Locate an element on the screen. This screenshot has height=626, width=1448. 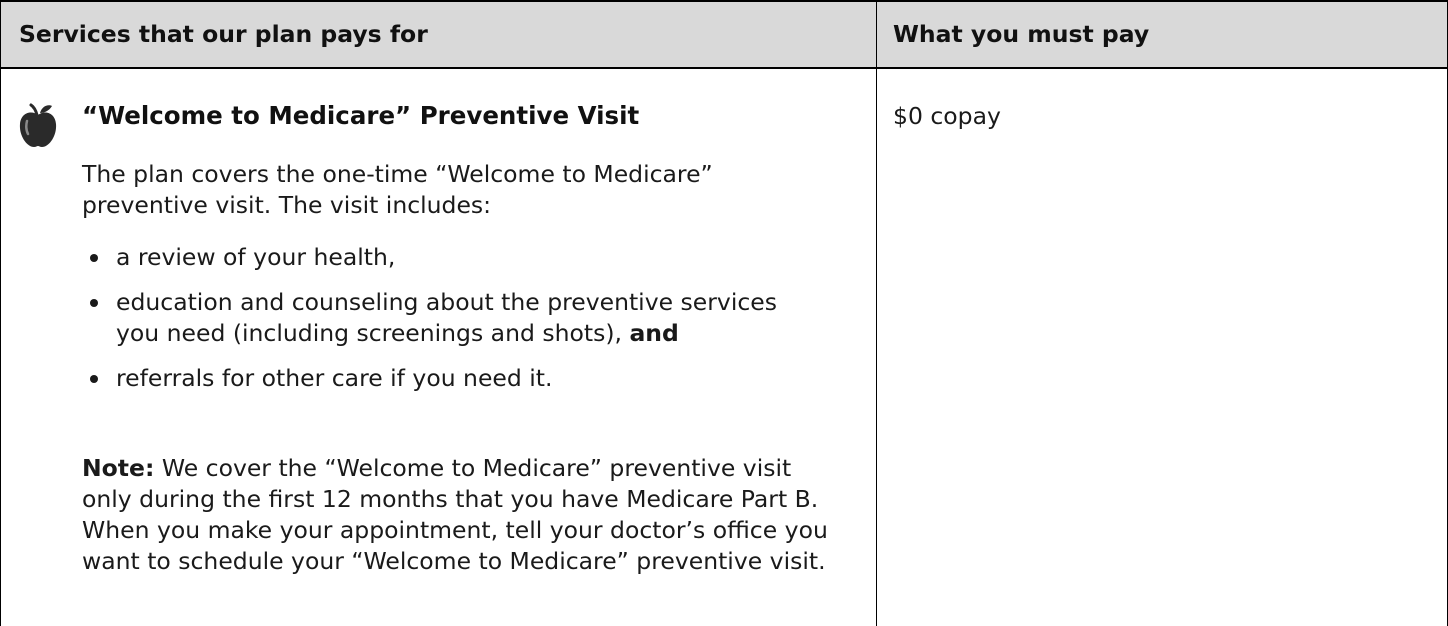
header-what-you-pay: What you must pay is located at coordinates (1021, 34).